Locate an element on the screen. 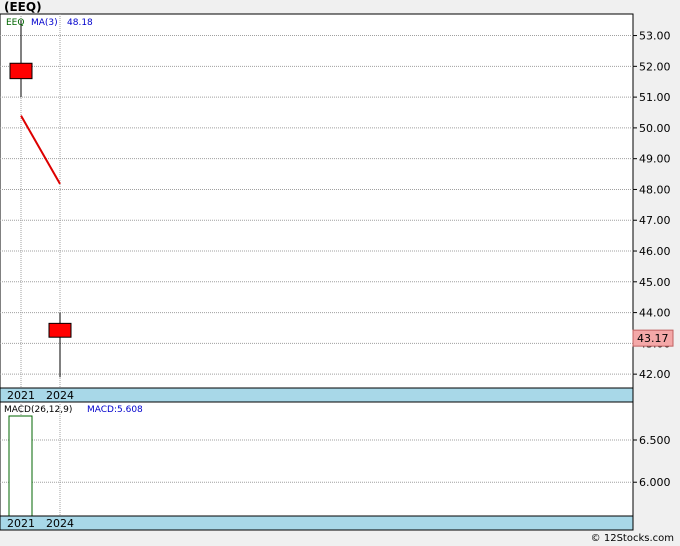  price-tick-label: 42.00 is located at coordinates (655, 374).